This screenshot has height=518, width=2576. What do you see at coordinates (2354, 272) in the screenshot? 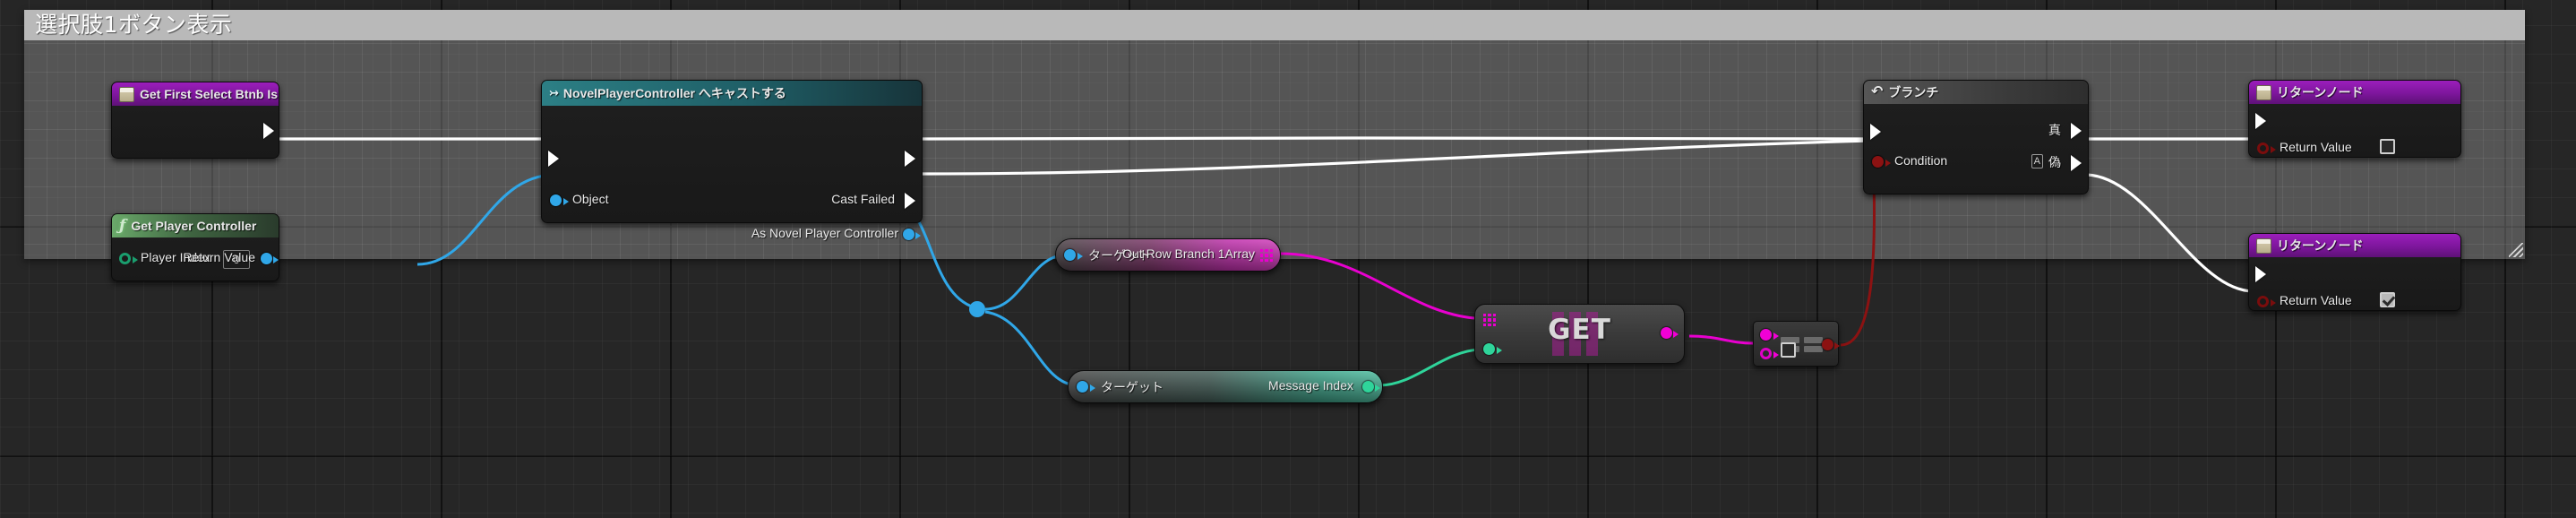
I see `node-return-bottom: リターンノード Return Value` at bounding box center [2354, 272].